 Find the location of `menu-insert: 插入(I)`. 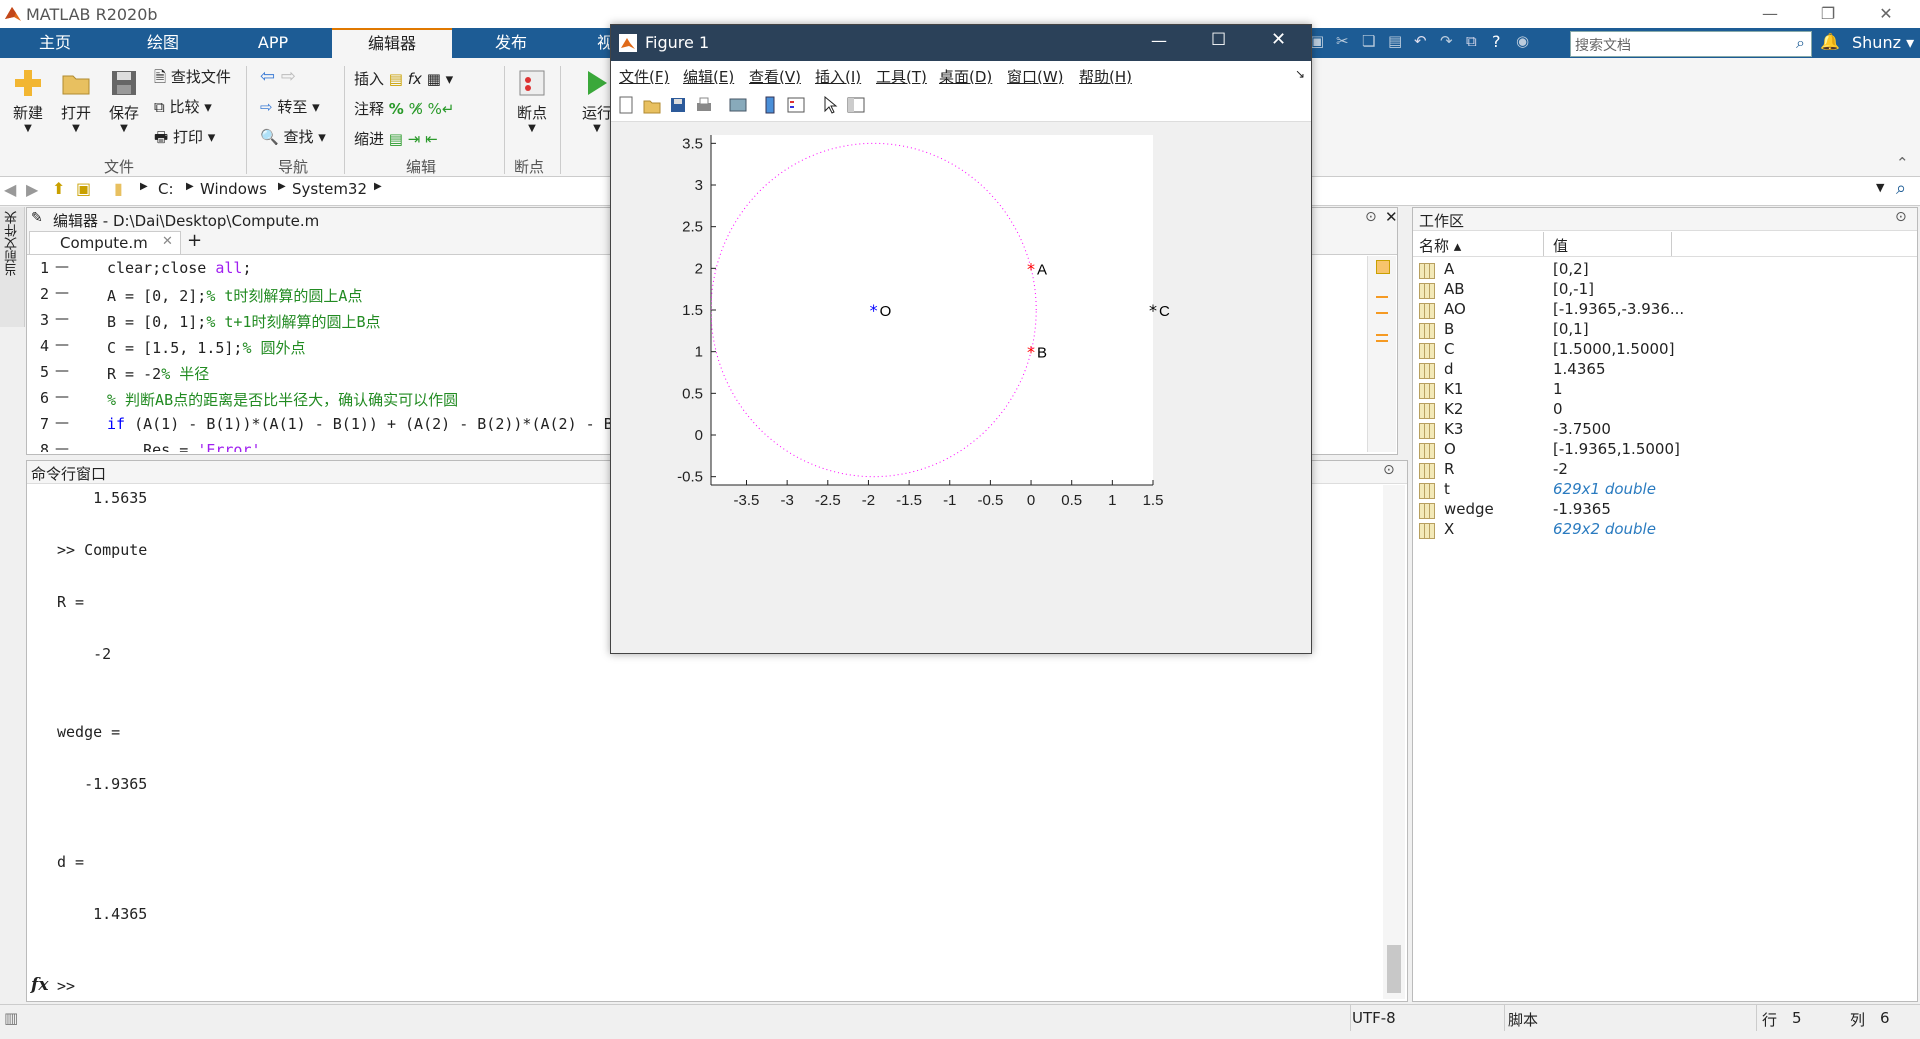

menu-insert: 插入(I) is located at coordinates (838, 76).